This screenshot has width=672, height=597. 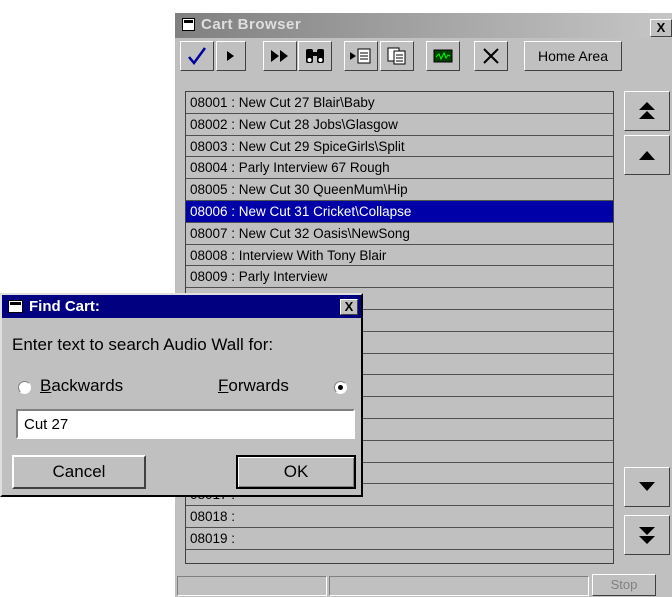 What do you see at coordinates (399, 211) in the screenshot?
I see `cart-row: 08006 : New Cut 31 Cricket\Collapse` at bounding box center [399, 211].